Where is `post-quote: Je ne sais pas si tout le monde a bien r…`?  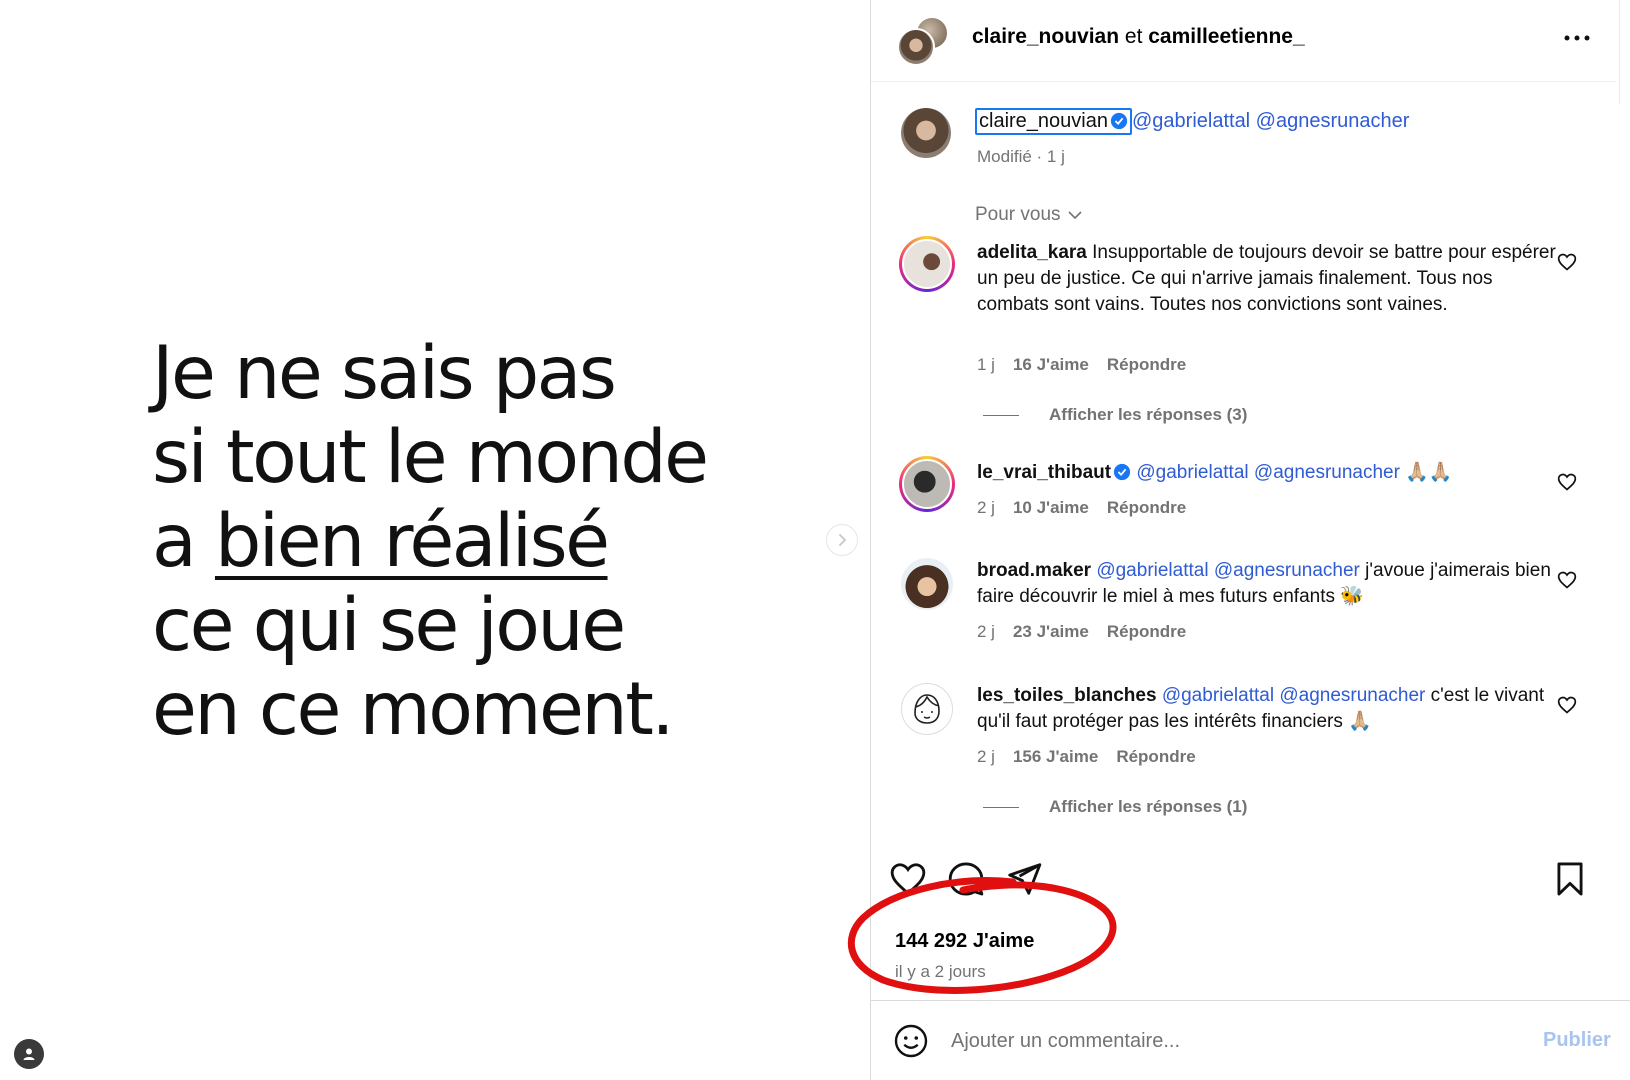 post-quote: Je ne sais pas si tout le monde a bien r… is located at coordinates (430, 541).